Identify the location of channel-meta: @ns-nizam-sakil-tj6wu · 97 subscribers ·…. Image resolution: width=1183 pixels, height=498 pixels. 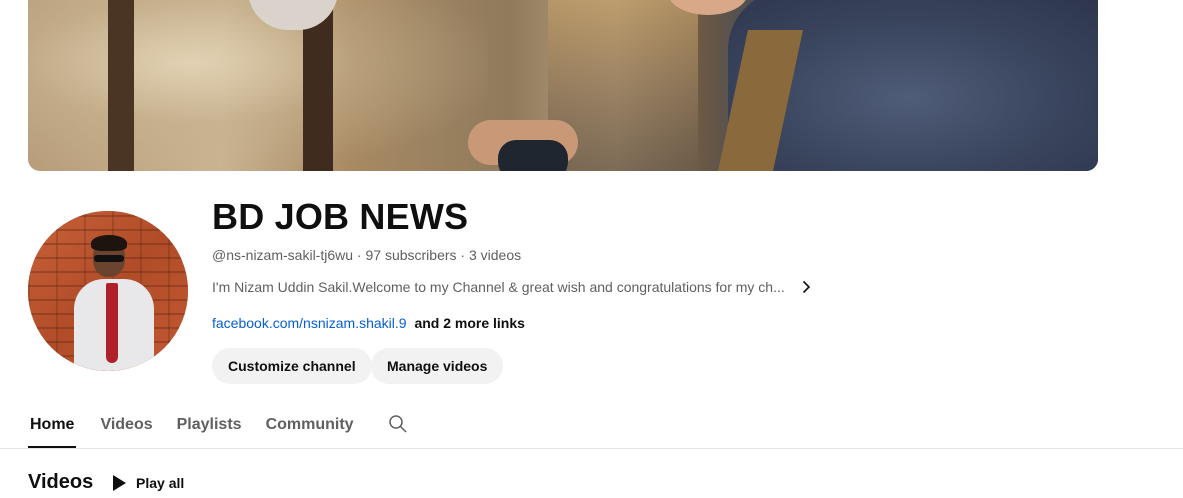
(366, 255).